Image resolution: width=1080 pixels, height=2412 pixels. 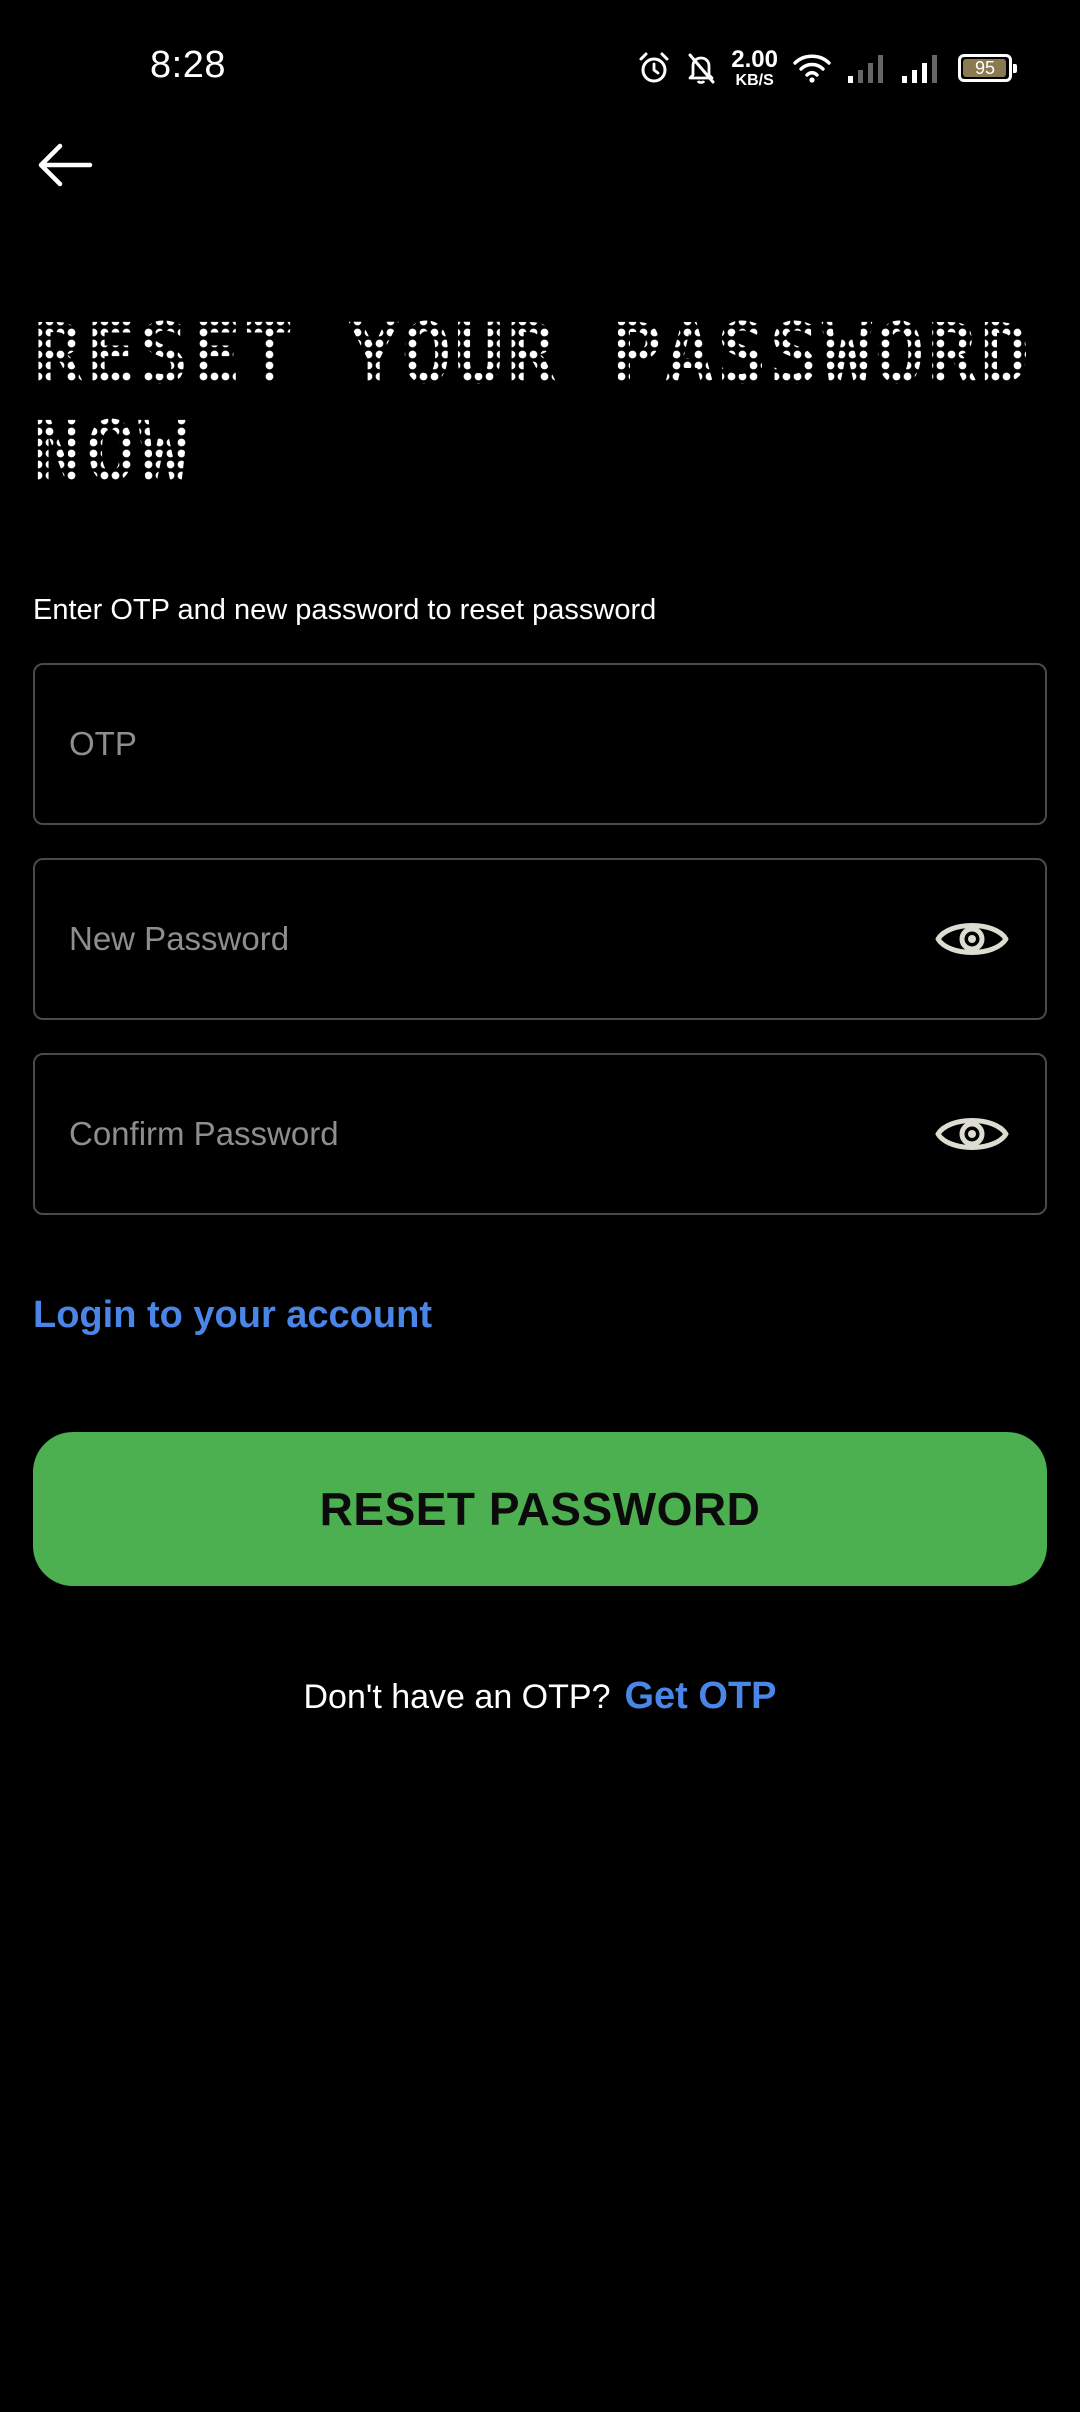 What do you see at coordinates (540, 1509) in the screenshot?
I see `reset-password-button: RESET PASSWORD` at bounding box center [540, 1509].